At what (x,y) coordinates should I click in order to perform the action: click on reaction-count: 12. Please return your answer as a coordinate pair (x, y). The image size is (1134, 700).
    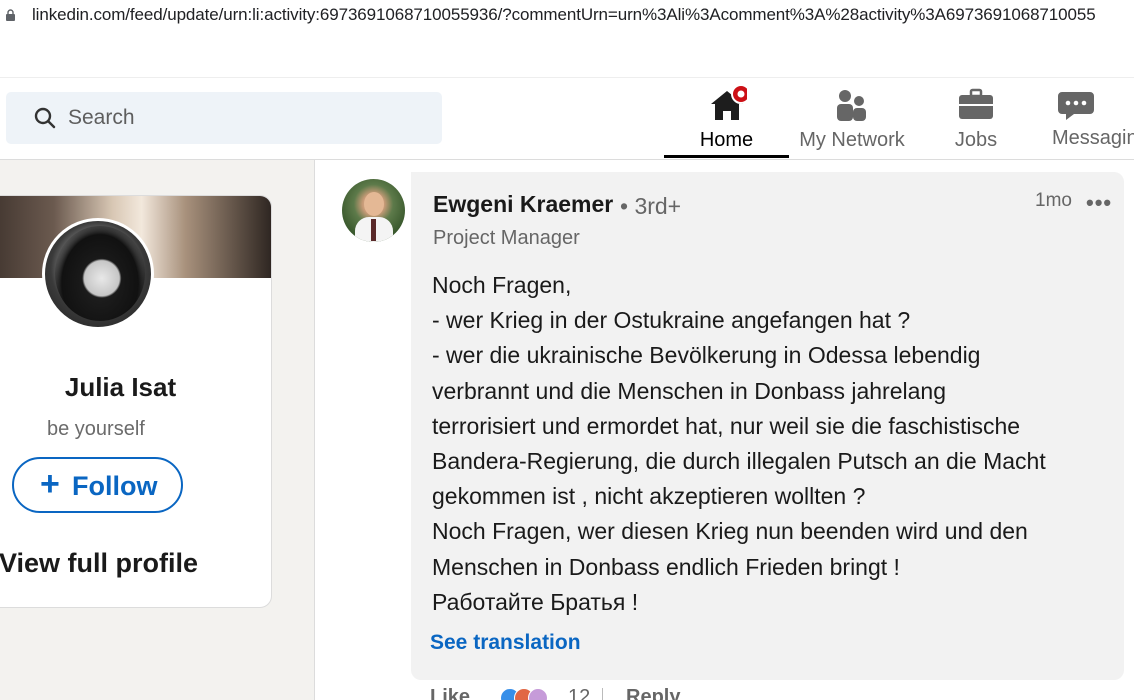
    Looking at the image, I should click on (579, 693).